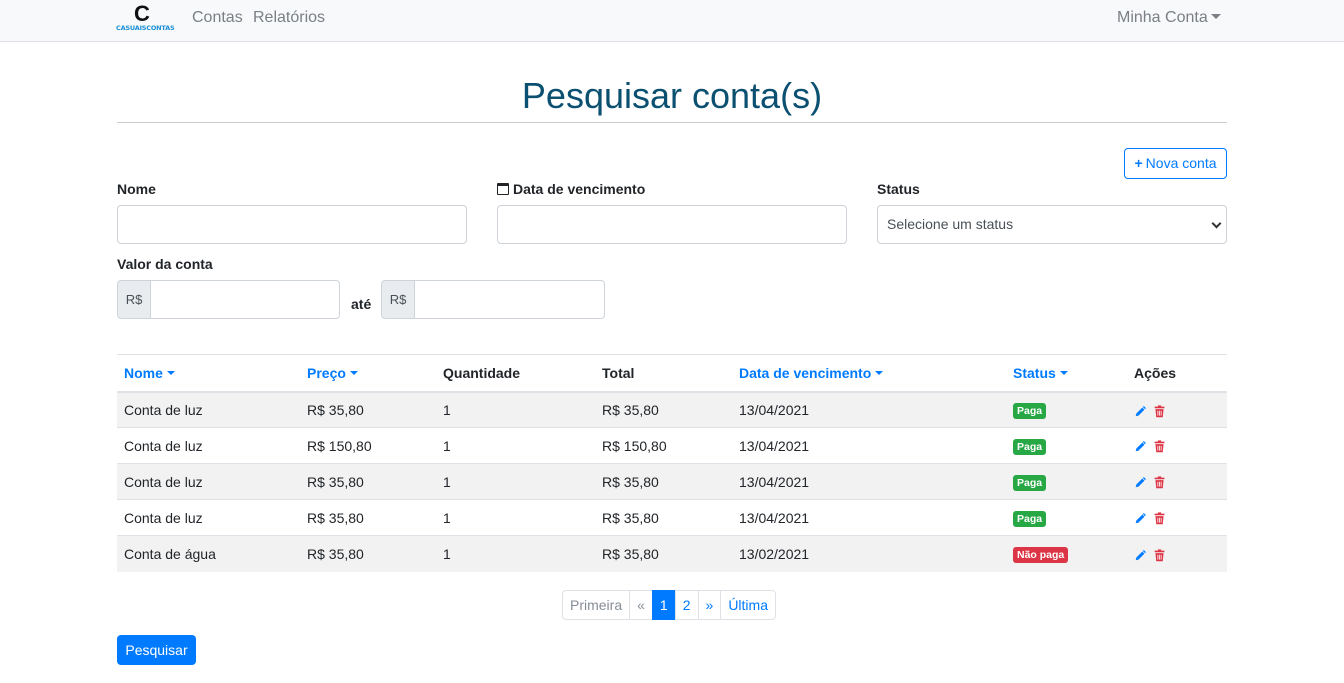 The width and height of the screenshot is (1344, 683). What do you see at coordinates (292, 224) in the screenshot?
I see `nome-input` at bounding box center [292, 224].